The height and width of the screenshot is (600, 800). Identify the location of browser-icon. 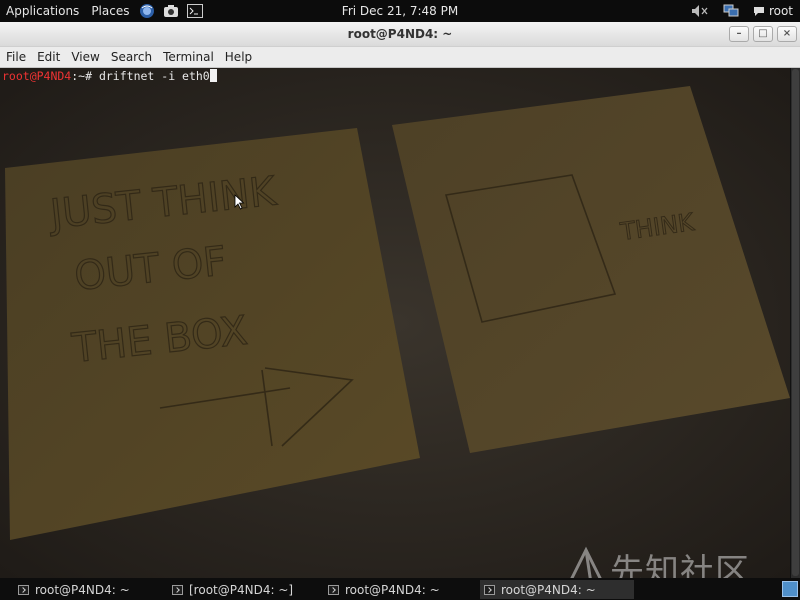
(147, 11).